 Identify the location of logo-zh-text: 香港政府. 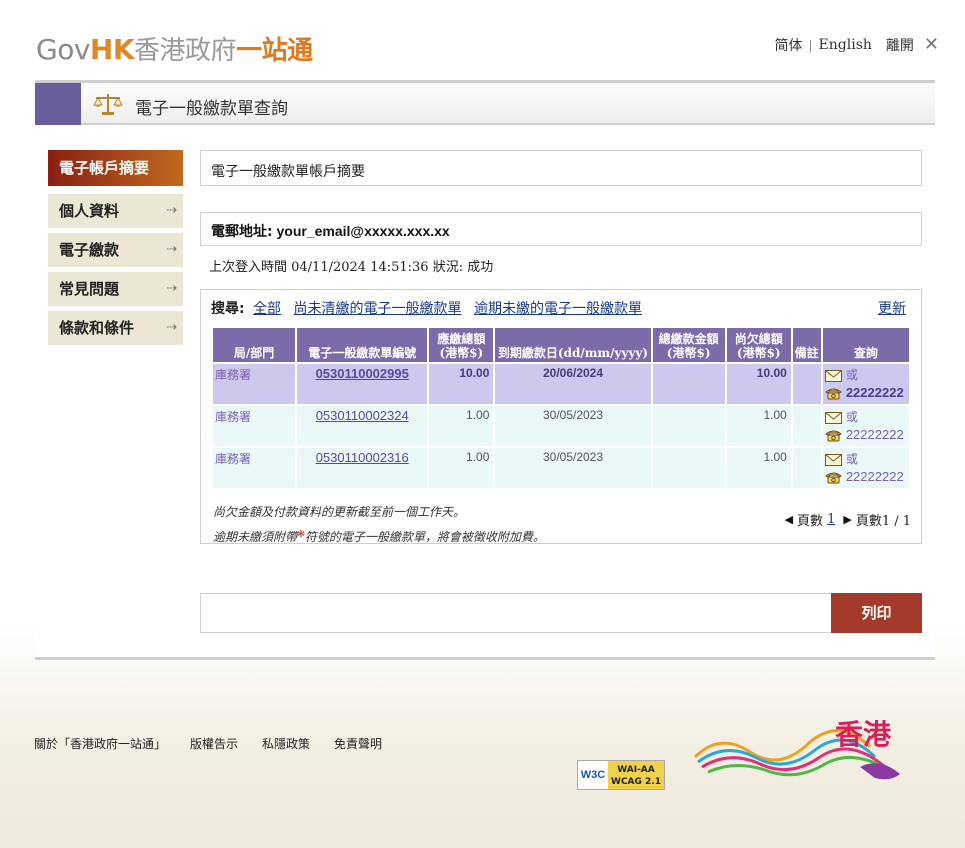
(185, 51).